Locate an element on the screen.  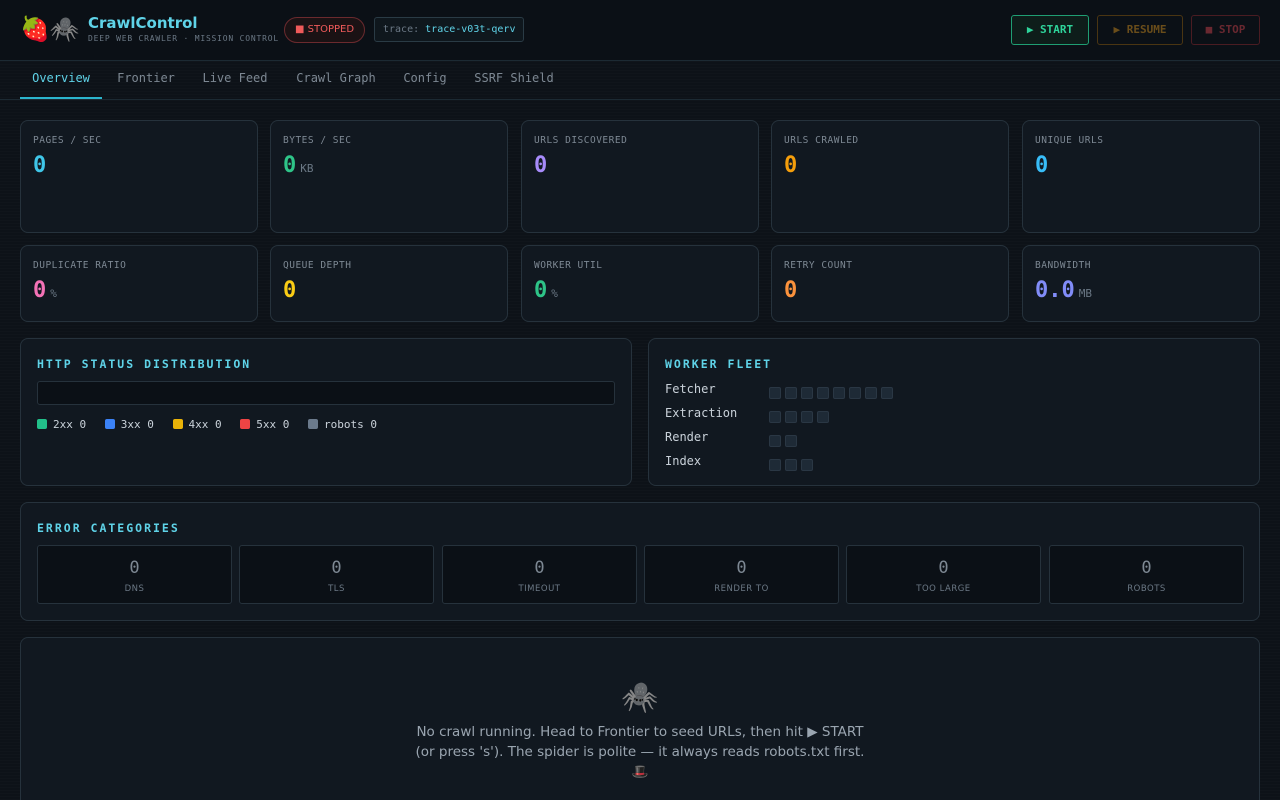
tab-overview: Overview is located at coordinates (61, 80).